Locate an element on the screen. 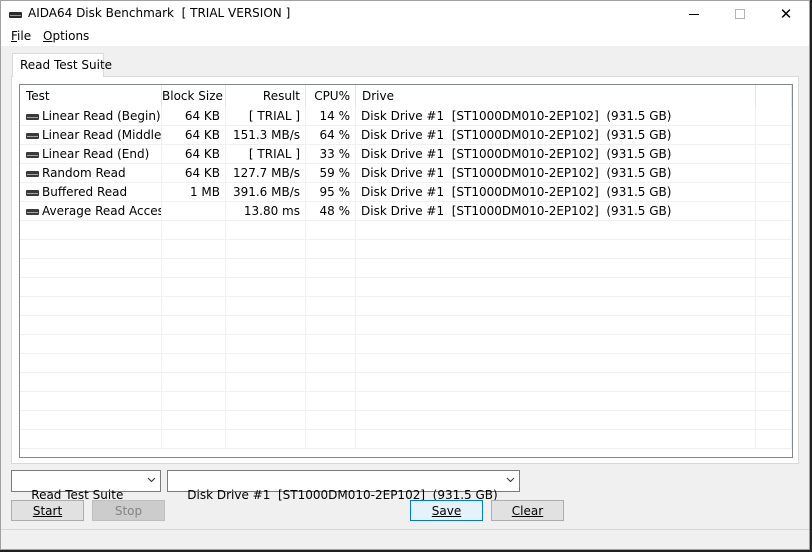  test-suite-select: Read Test Suite is located at coordinates (86, 486).